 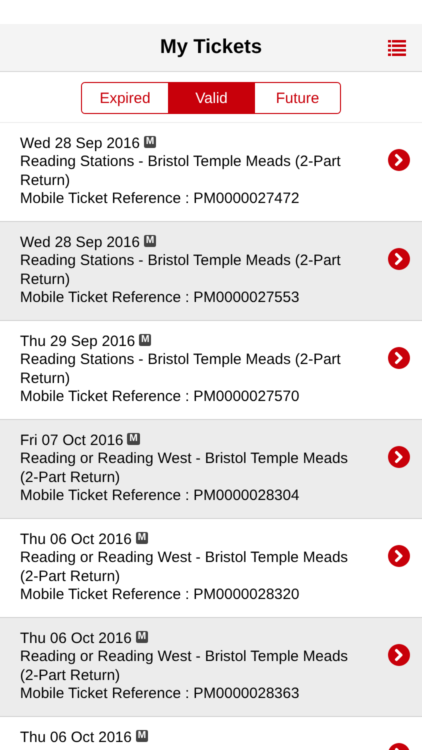 I want to click on ticket-reference: Mobile Ticket Reference : PM0000027472, so click(x=160, y=199).